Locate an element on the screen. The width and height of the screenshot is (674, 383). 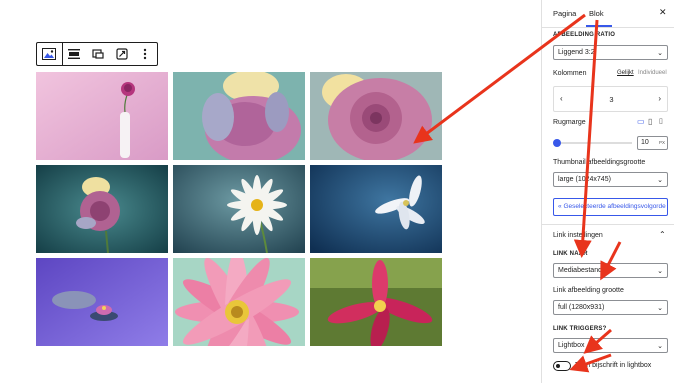
close-icon: ✕ is located at coordinates (663, 12).